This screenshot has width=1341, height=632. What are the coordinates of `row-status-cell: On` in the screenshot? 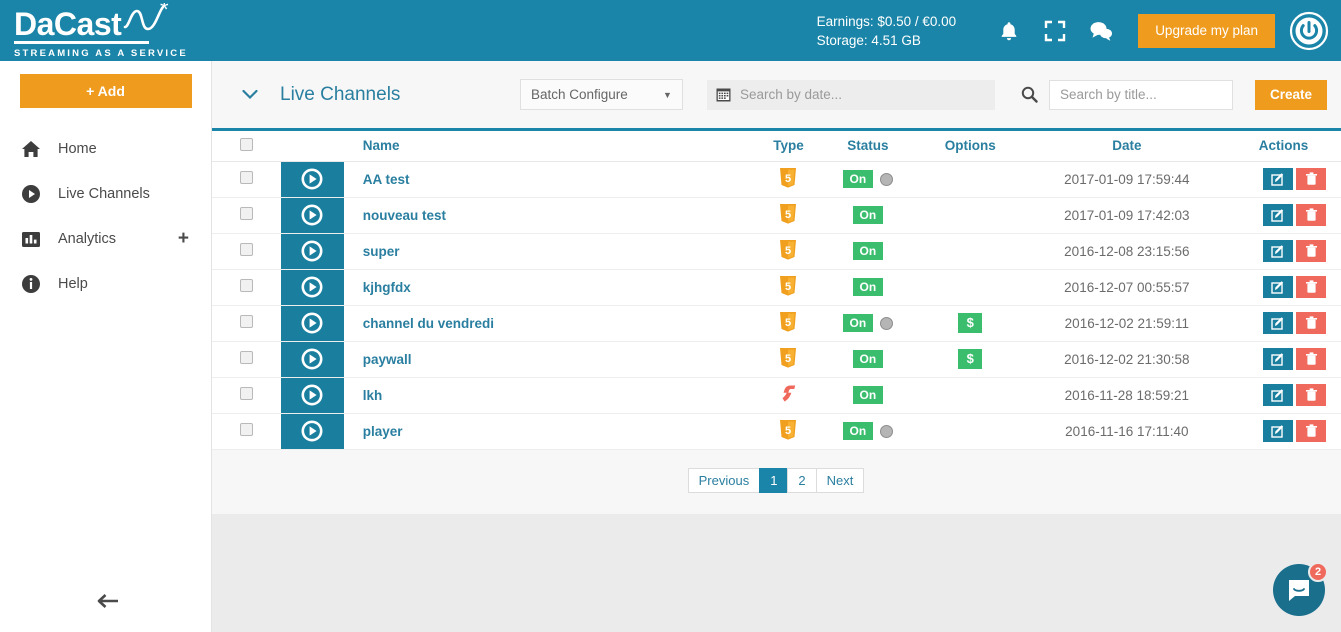 It's located at (867, 431).